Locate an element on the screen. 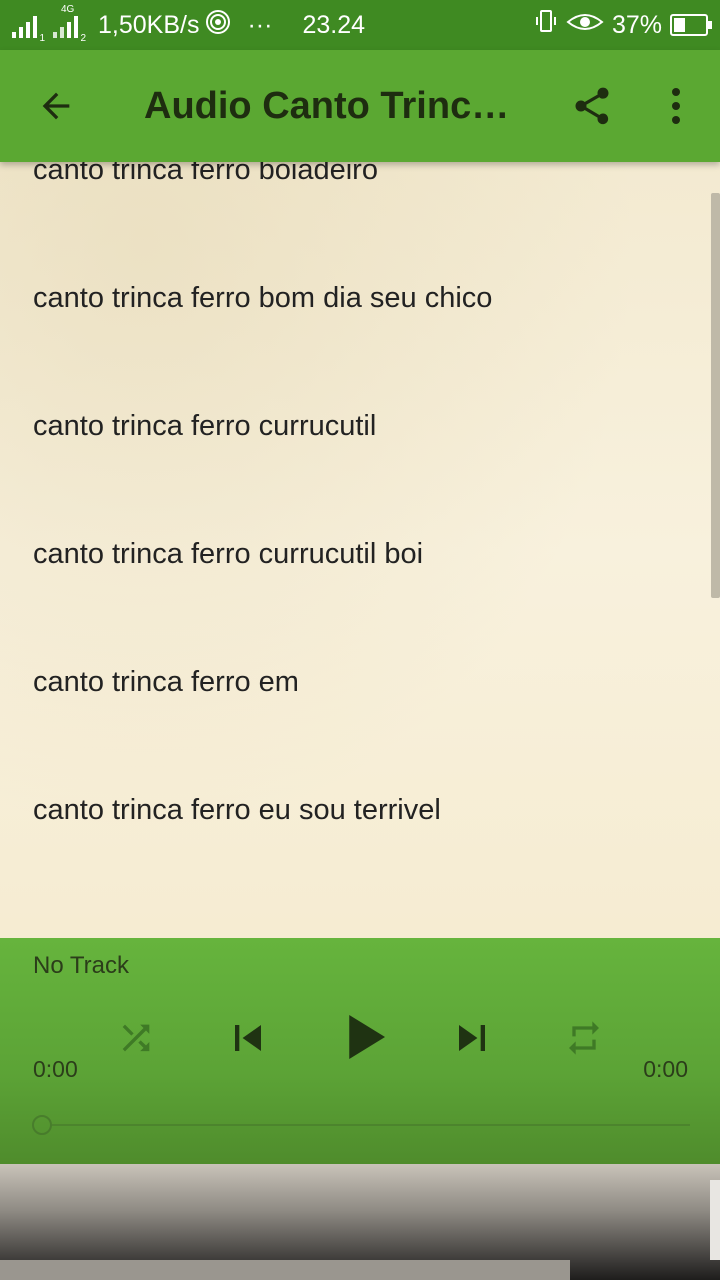 Image resolution: width=720 pixels, height=1280 pixels. seek-track is located at coordinates (371, 1125).